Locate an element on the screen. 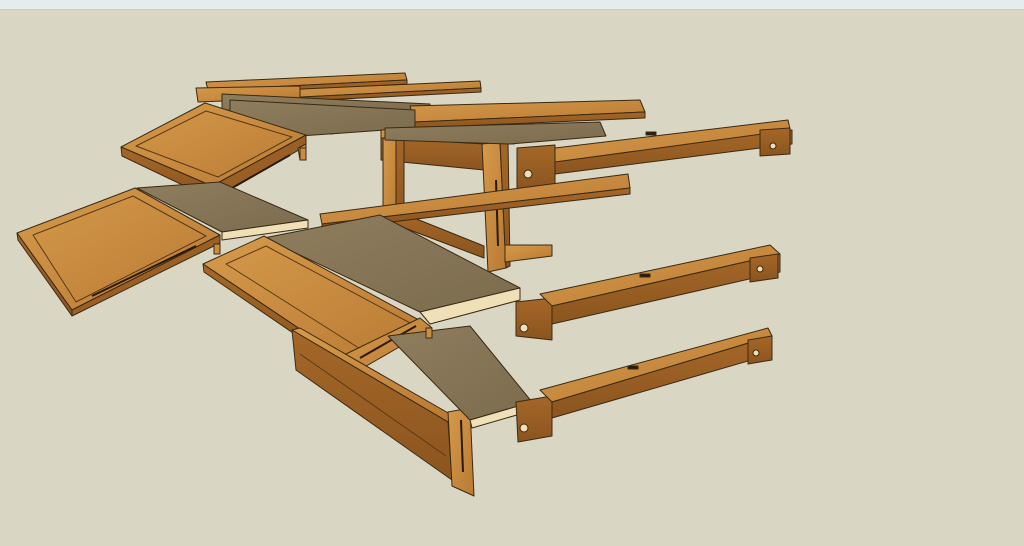 The height and width of the screenshot is (546, 1024). middle-foot-rail is located at coordinates (648, 292).